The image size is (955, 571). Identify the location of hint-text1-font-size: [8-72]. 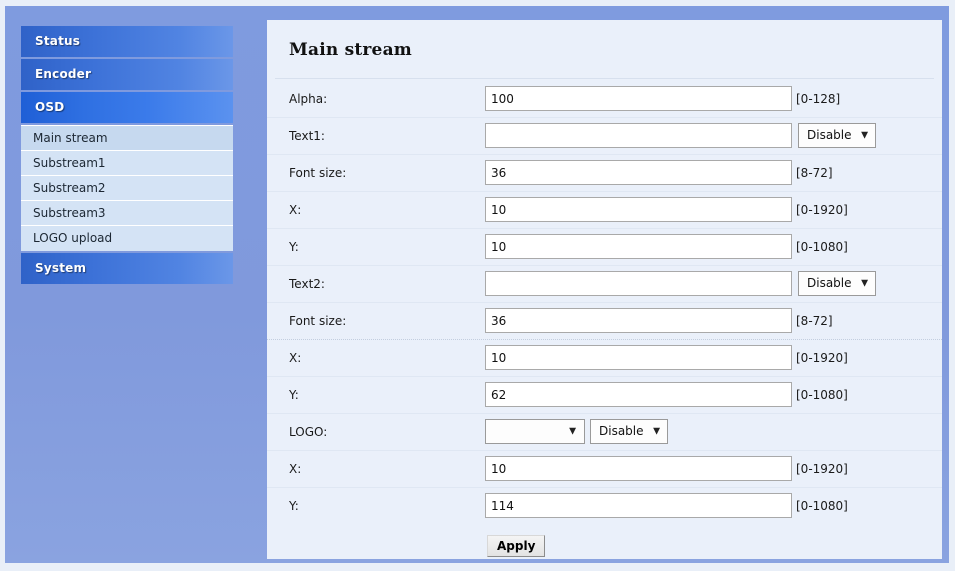
(814, 173).